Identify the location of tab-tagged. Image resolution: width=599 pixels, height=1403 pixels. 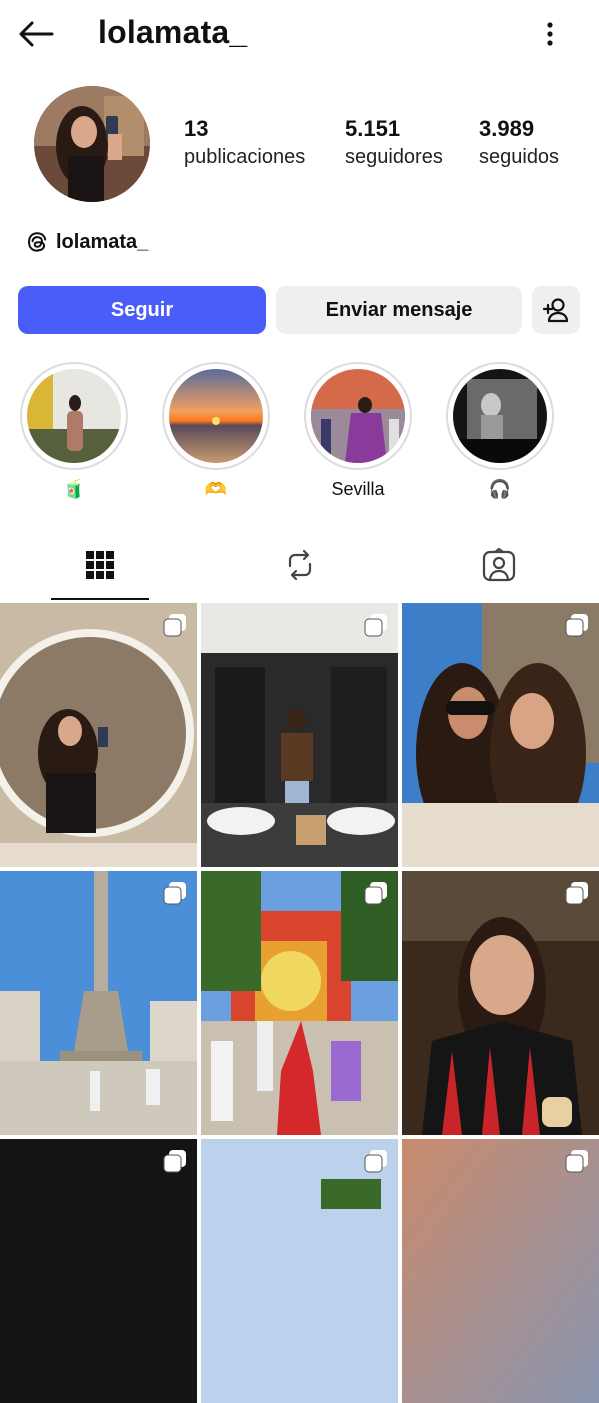
(499, 565).